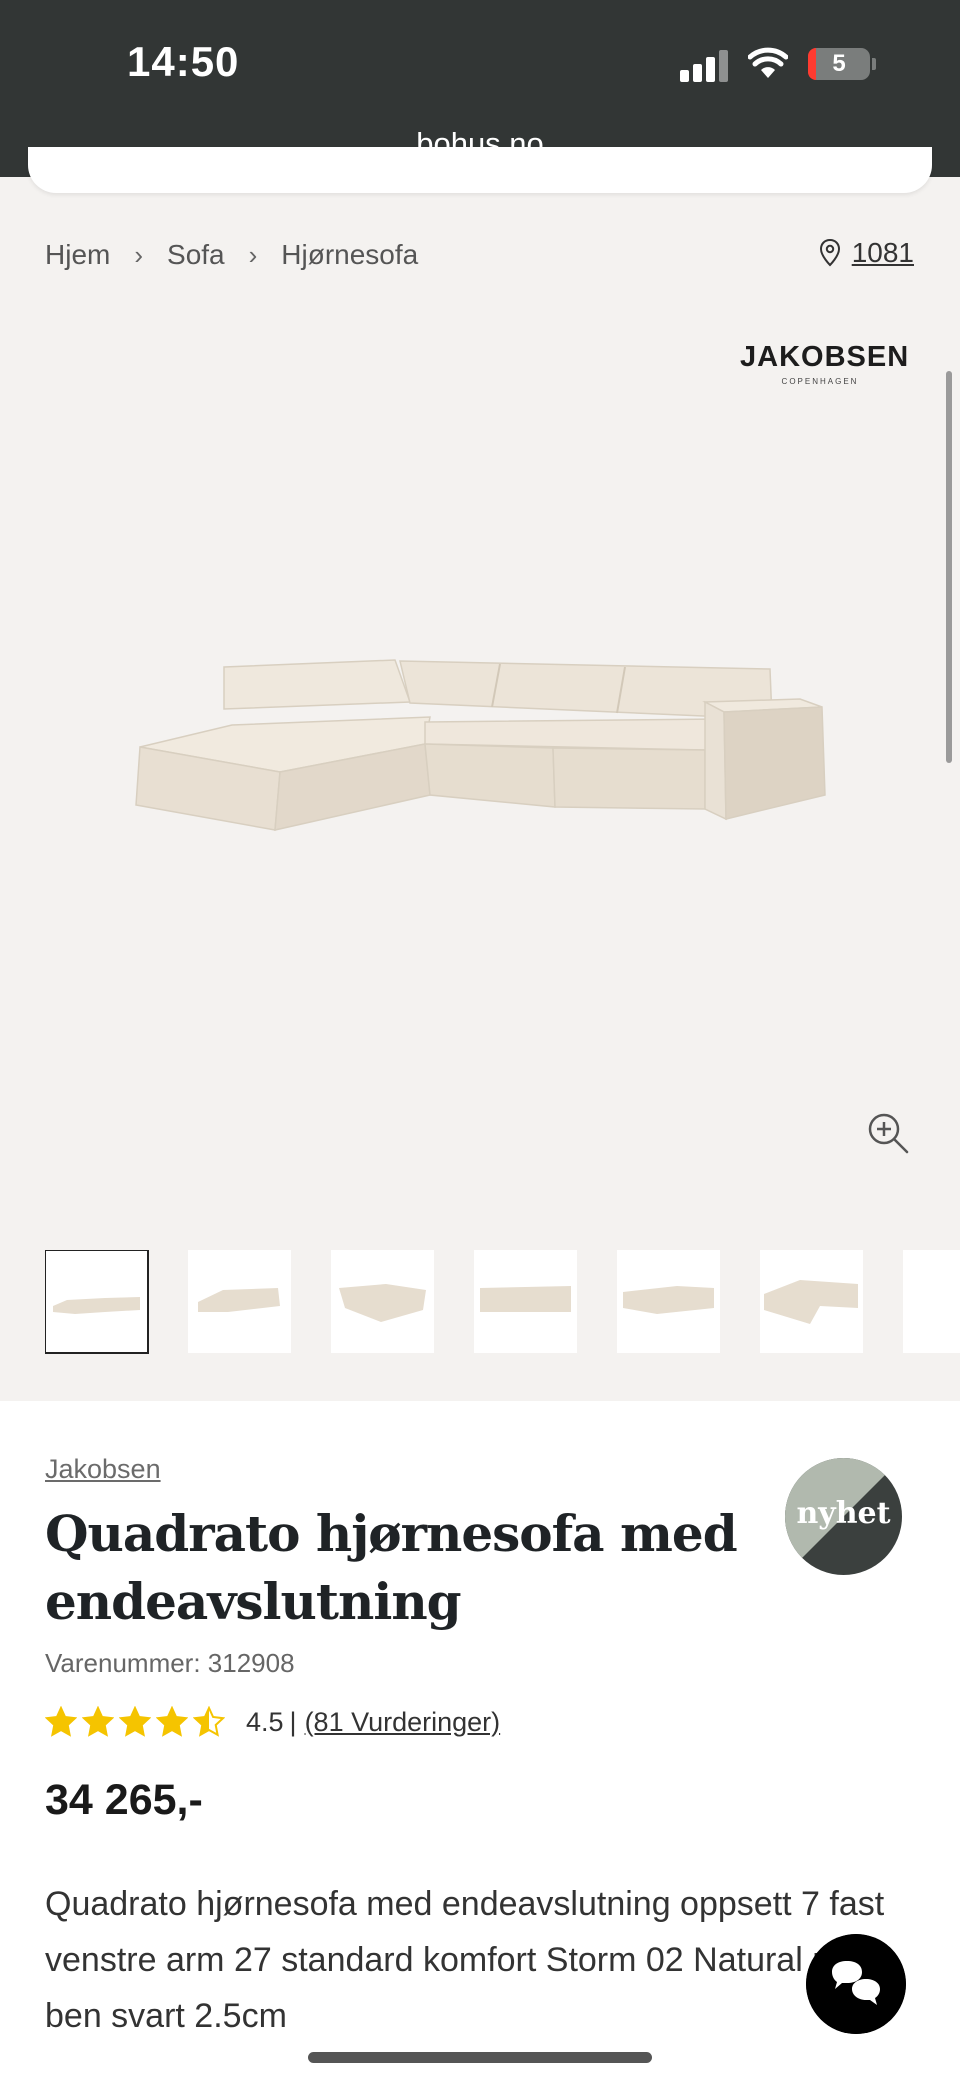 The height and width of the screenshot is (2081, 960). I want to click on product-price: 34 265,-, so click(124, 1800).